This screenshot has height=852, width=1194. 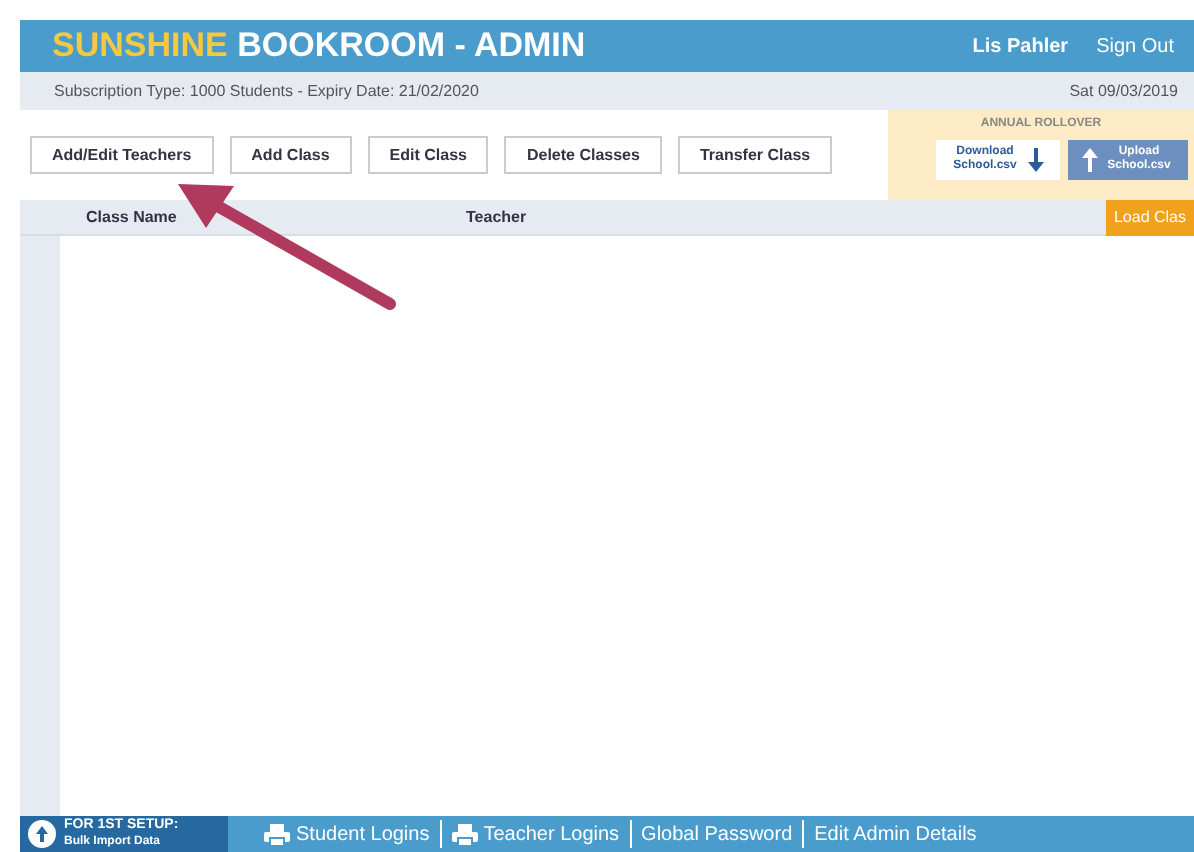 What do you see at coordinates (42, 834) in the screenshot?
I see `upload-circle-icon` at bounding box center [42, 834].